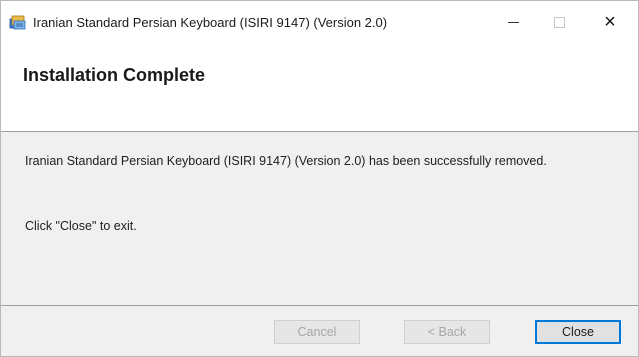  What do you see at coordinates (317, 332) in the screenshot?
I see `cancel-button: Cancel` at bounding box center [317, 332].